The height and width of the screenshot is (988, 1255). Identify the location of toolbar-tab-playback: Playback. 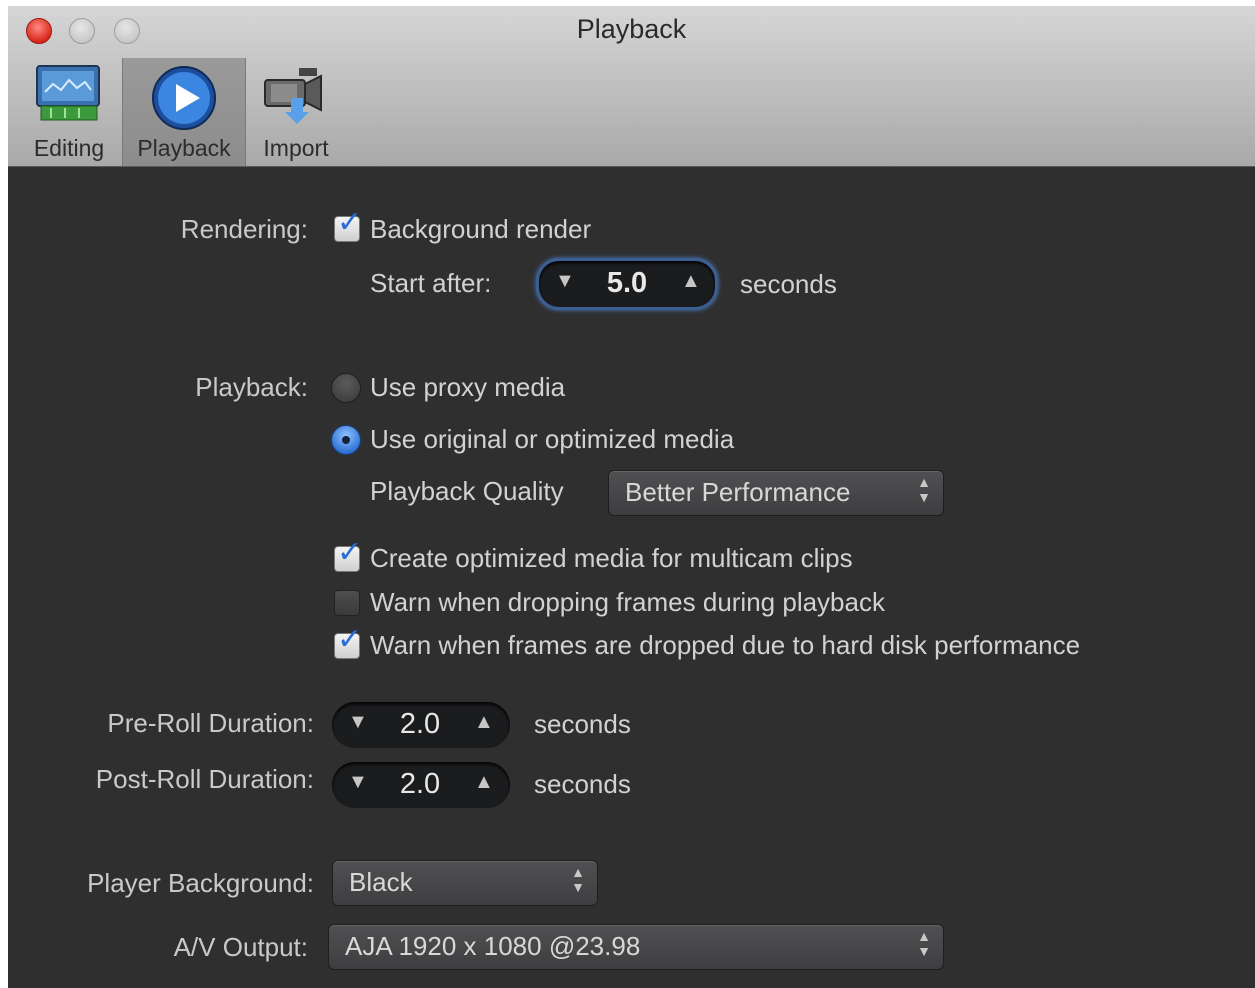
(184, 112).